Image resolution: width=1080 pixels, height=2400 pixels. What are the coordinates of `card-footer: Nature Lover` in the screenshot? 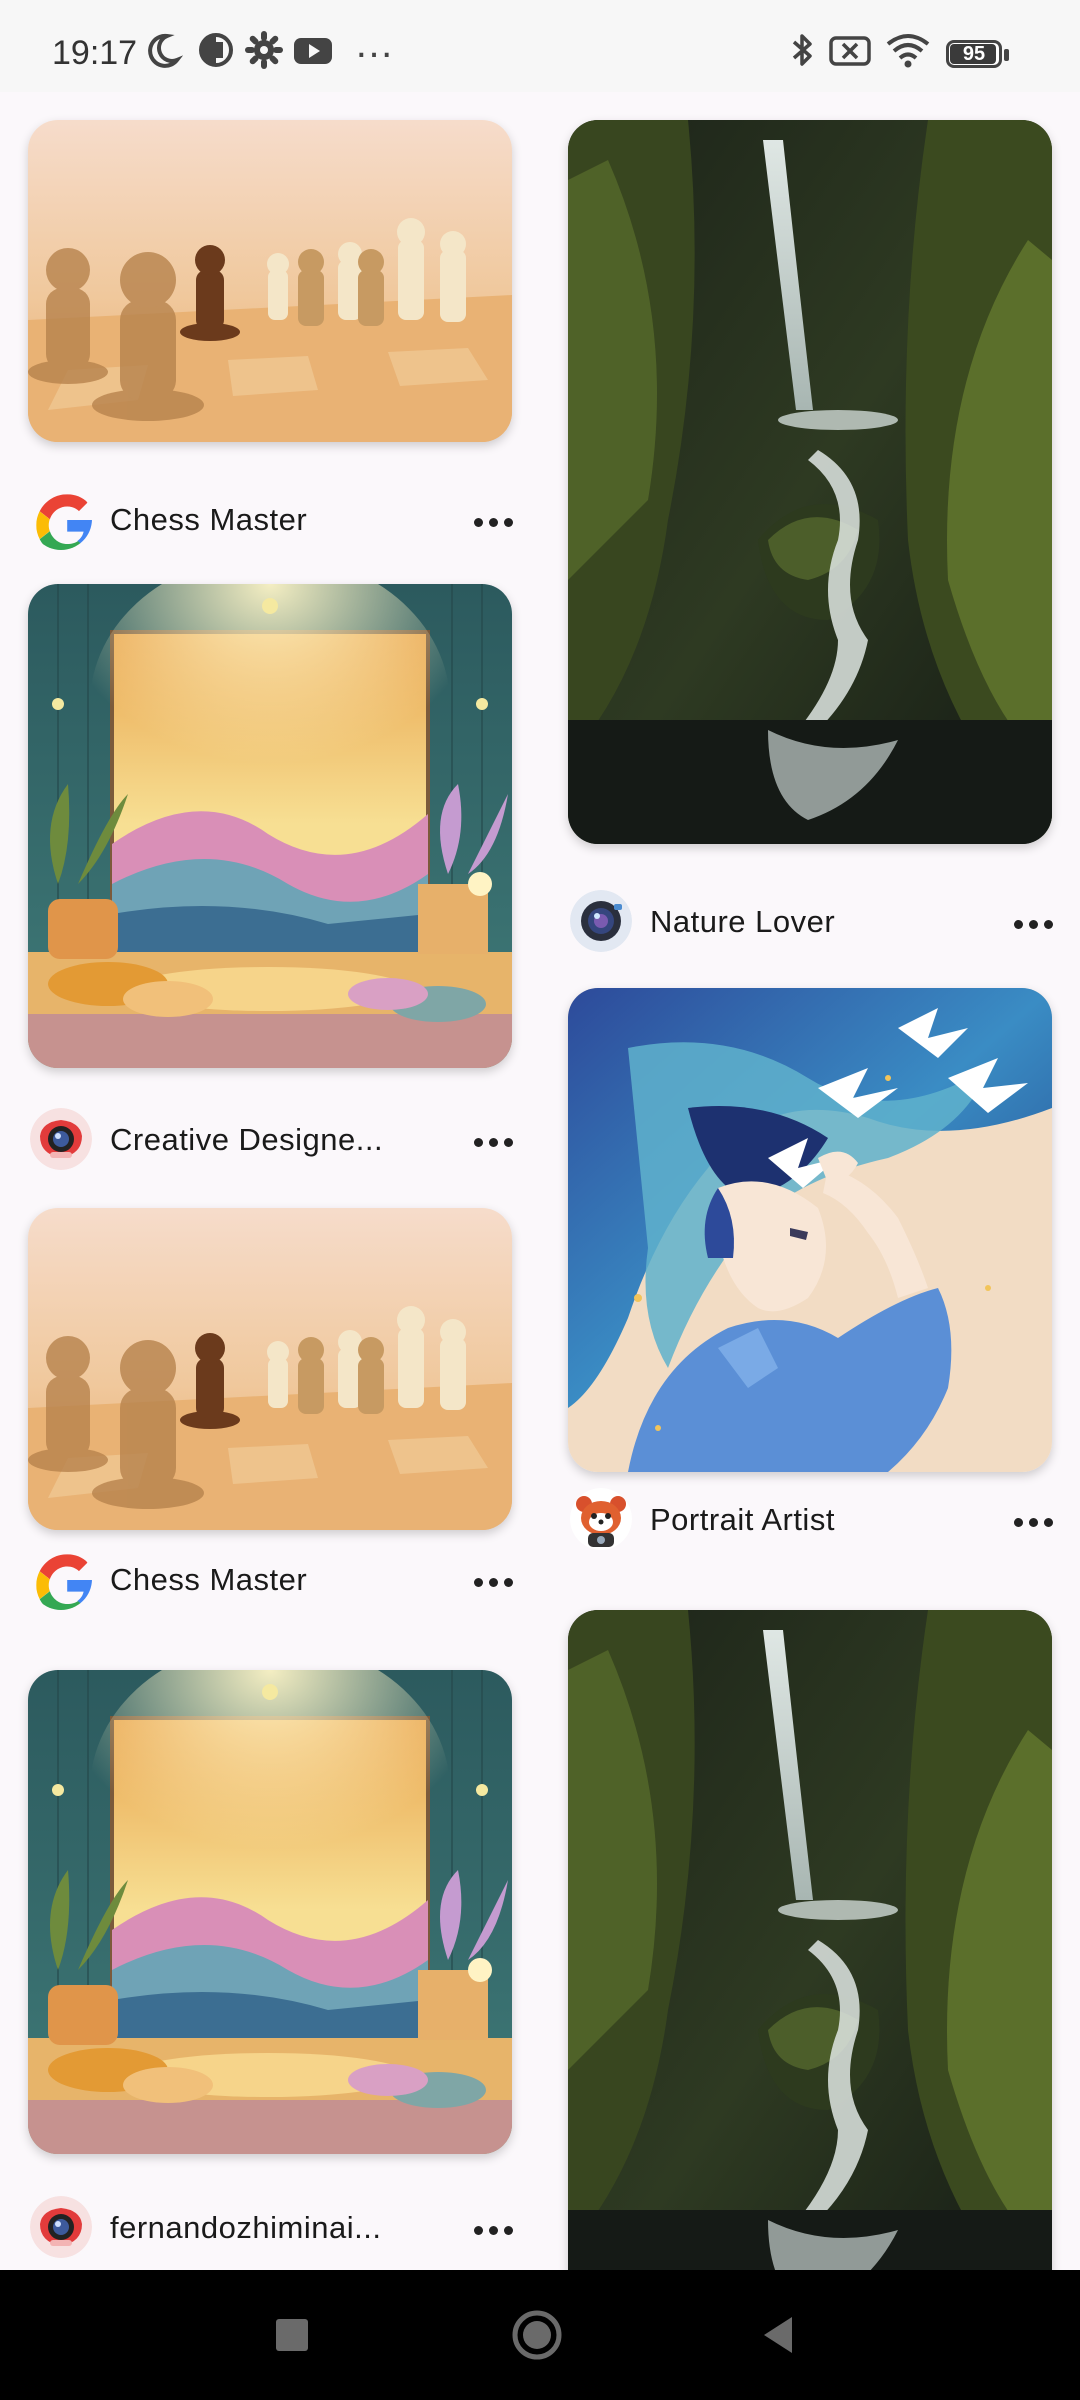 It's located at (812, 925).